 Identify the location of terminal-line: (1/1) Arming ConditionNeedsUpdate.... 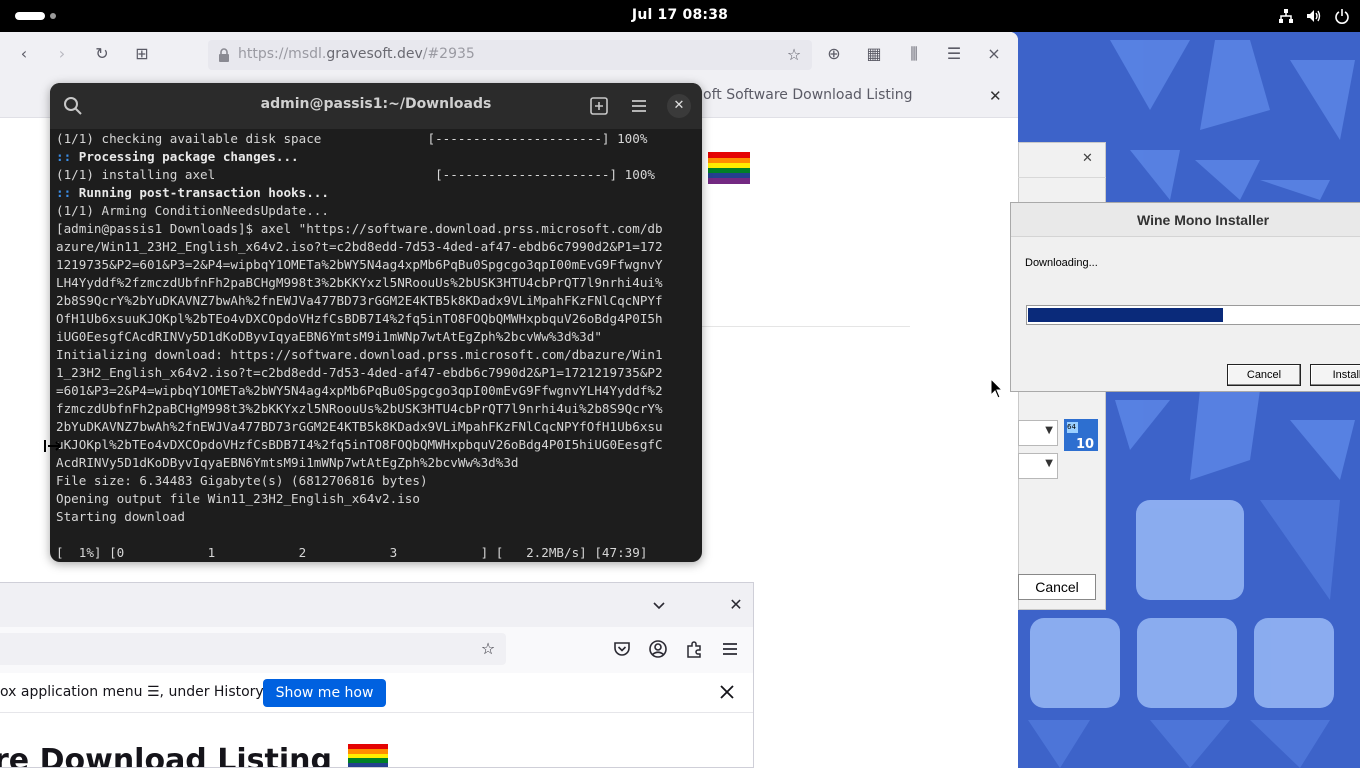
(192, 210).